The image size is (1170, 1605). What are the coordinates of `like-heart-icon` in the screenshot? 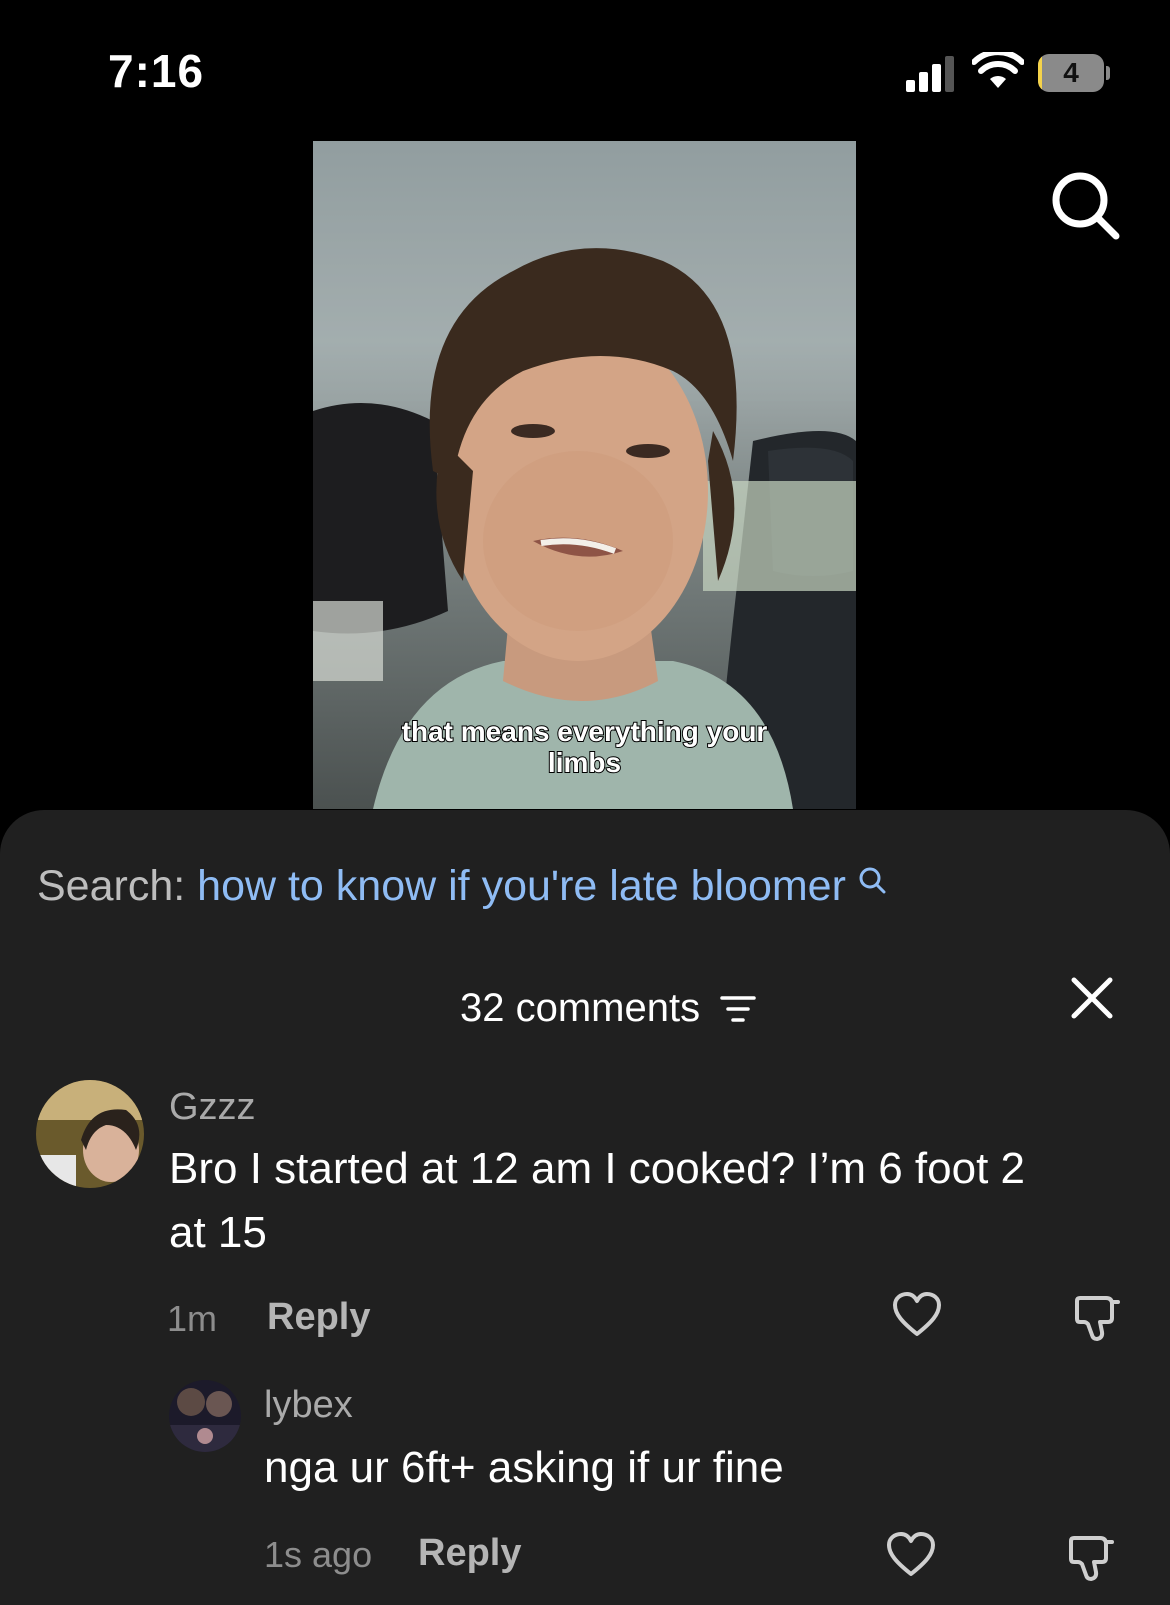 It's located at (917, 1315).